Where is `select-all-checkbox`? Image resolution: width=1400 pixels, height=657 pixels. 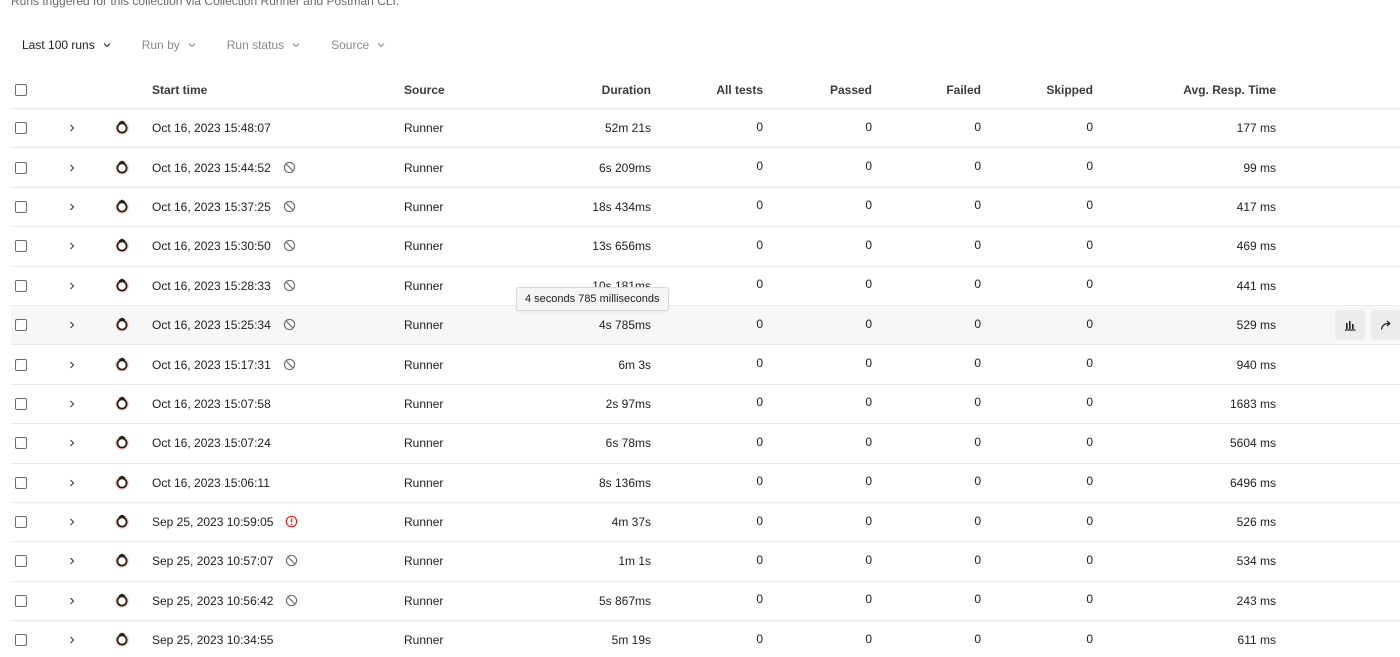 select-all-checkbox is located at coordinates (21, 90).